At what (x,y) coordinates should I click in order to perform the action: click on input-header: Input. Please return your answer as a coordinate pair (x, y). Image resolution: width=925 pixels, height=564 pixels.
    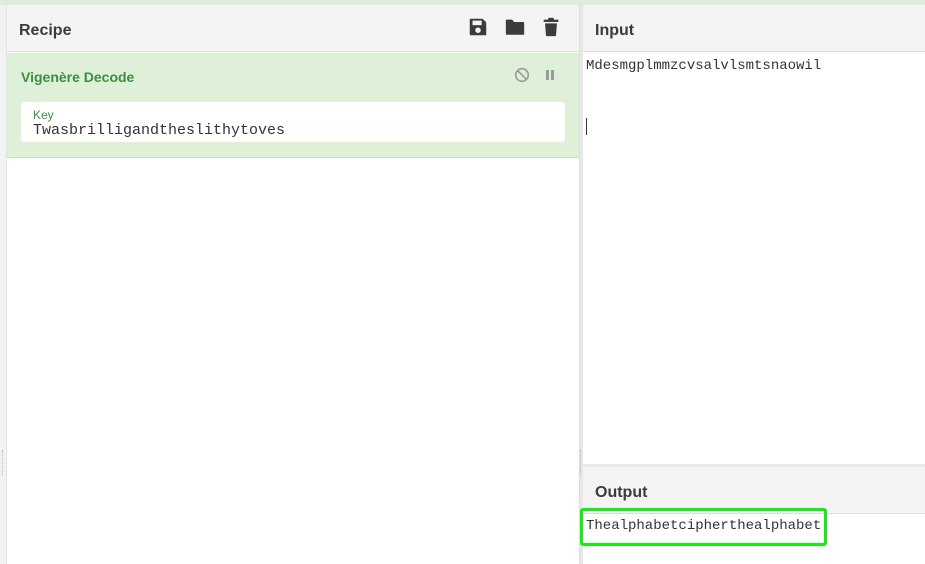
    Looking at the image, I should click on (754, 28).